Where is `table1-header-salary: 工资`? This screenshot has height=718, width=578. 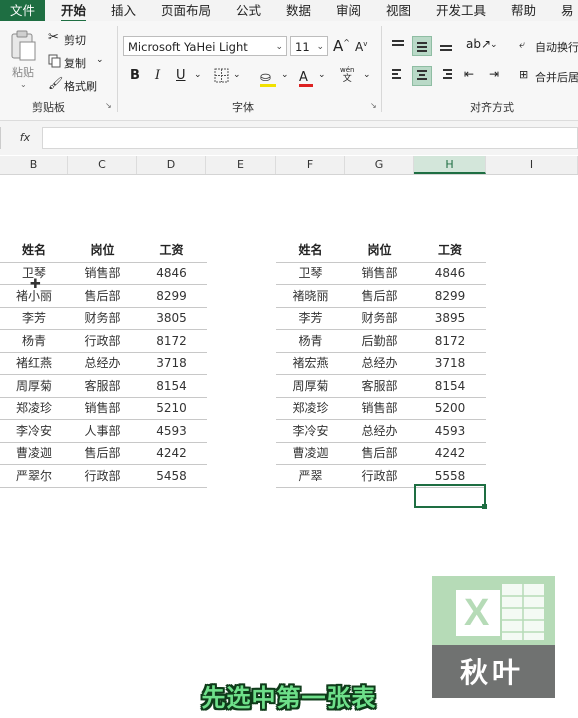 table1-header-salary: 工资 is located at coordinates (171, 250).